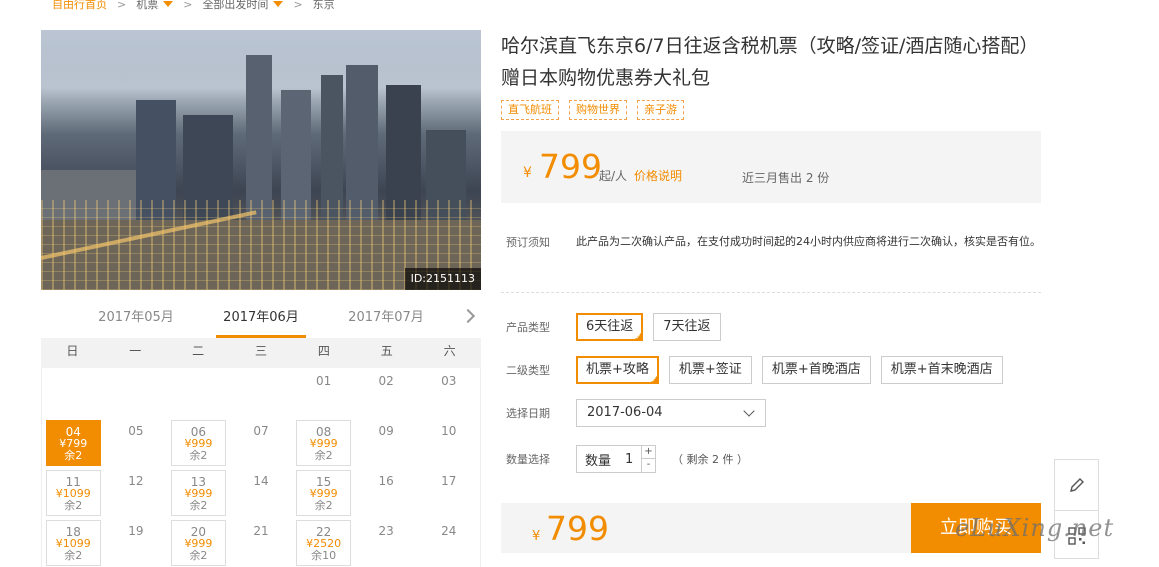  Describe the element at coordinates (658, 175) in the screenshot. I see `price-explain-link: 价格说明` at that location.